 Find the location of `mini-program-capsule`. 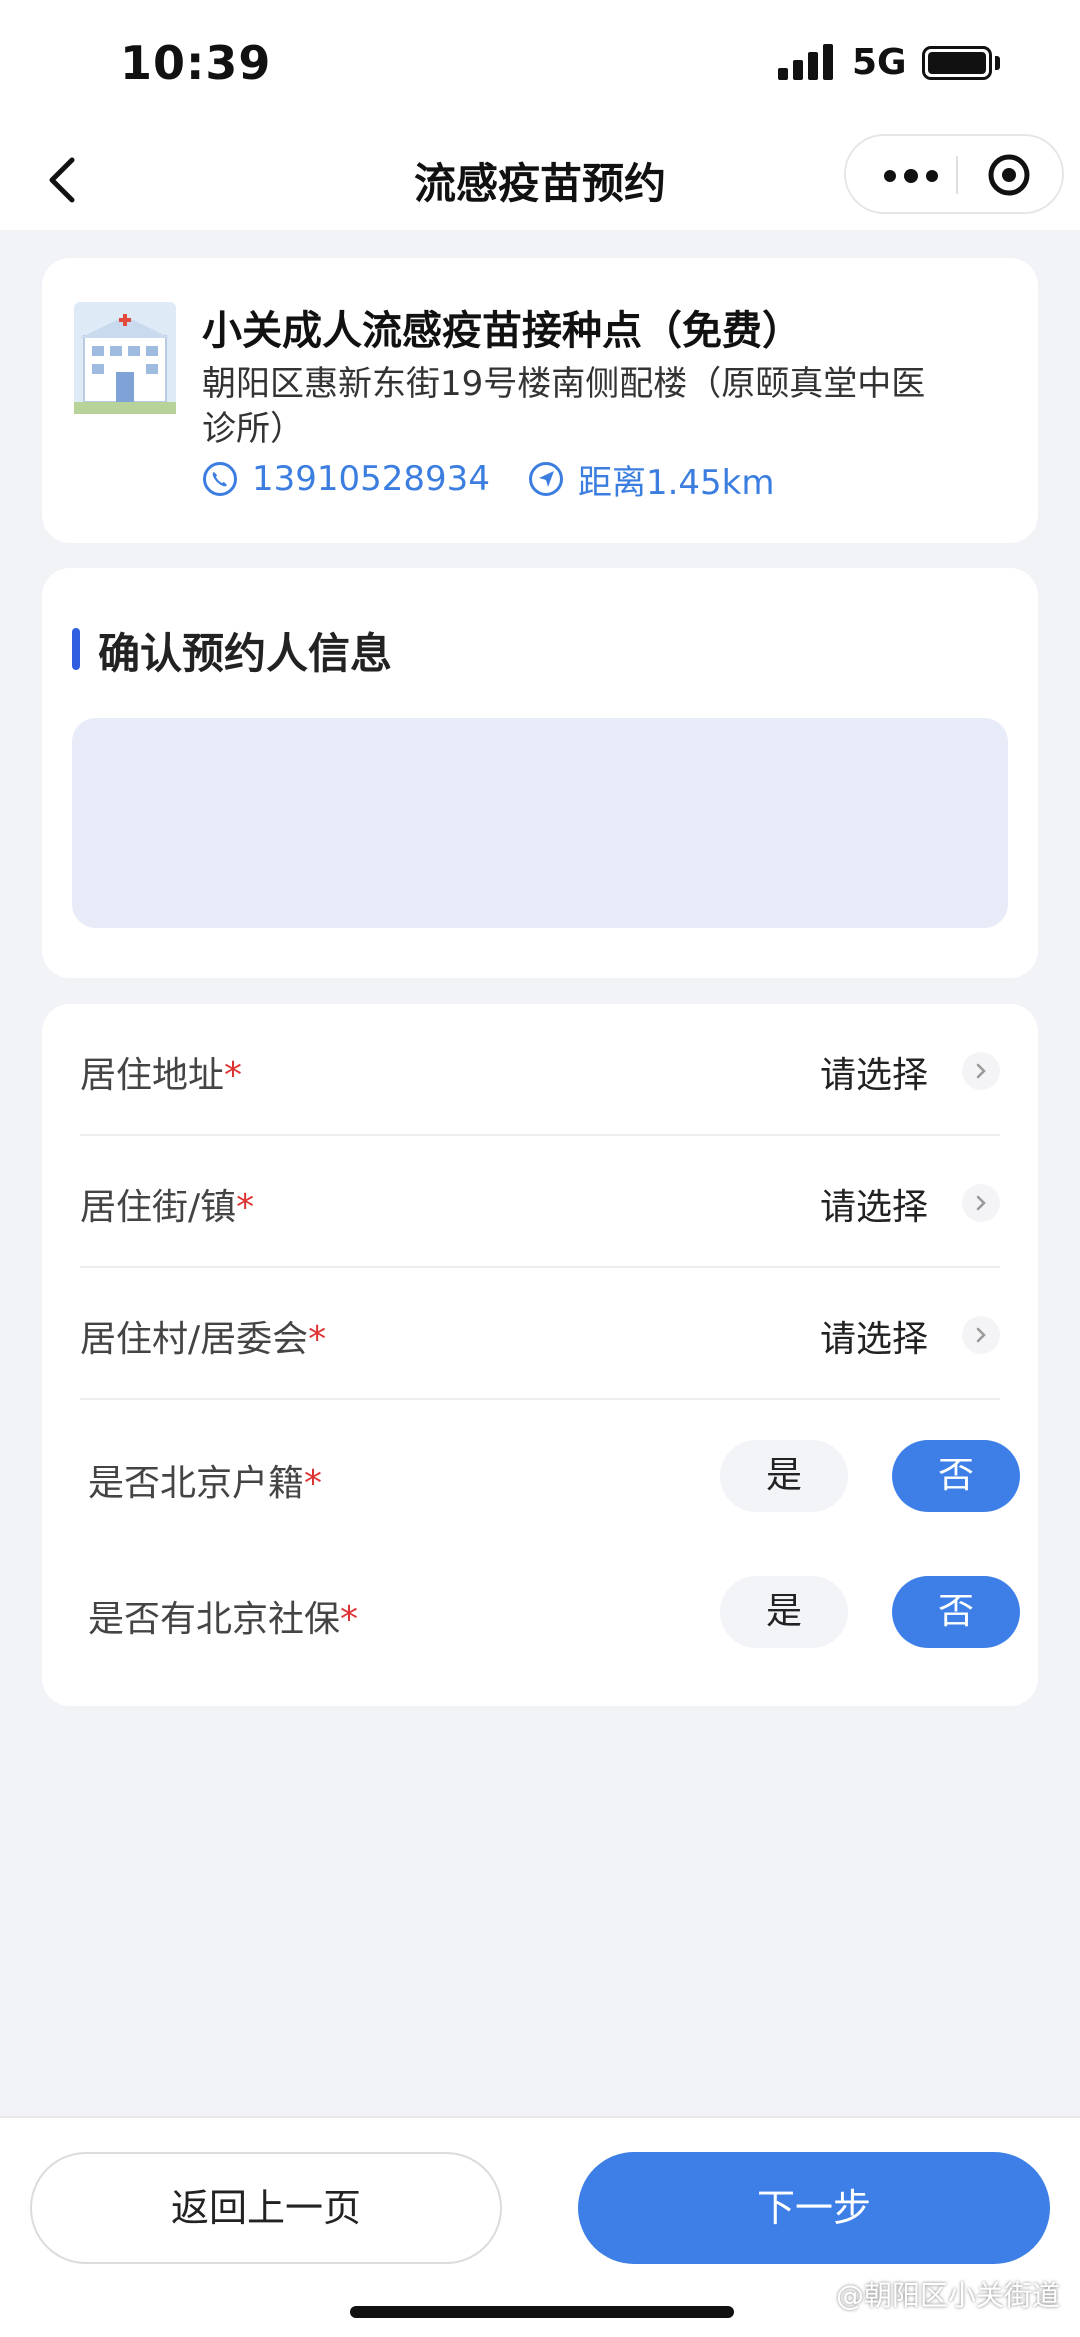

mini-program-capsule is located at coordinates (954, 174).